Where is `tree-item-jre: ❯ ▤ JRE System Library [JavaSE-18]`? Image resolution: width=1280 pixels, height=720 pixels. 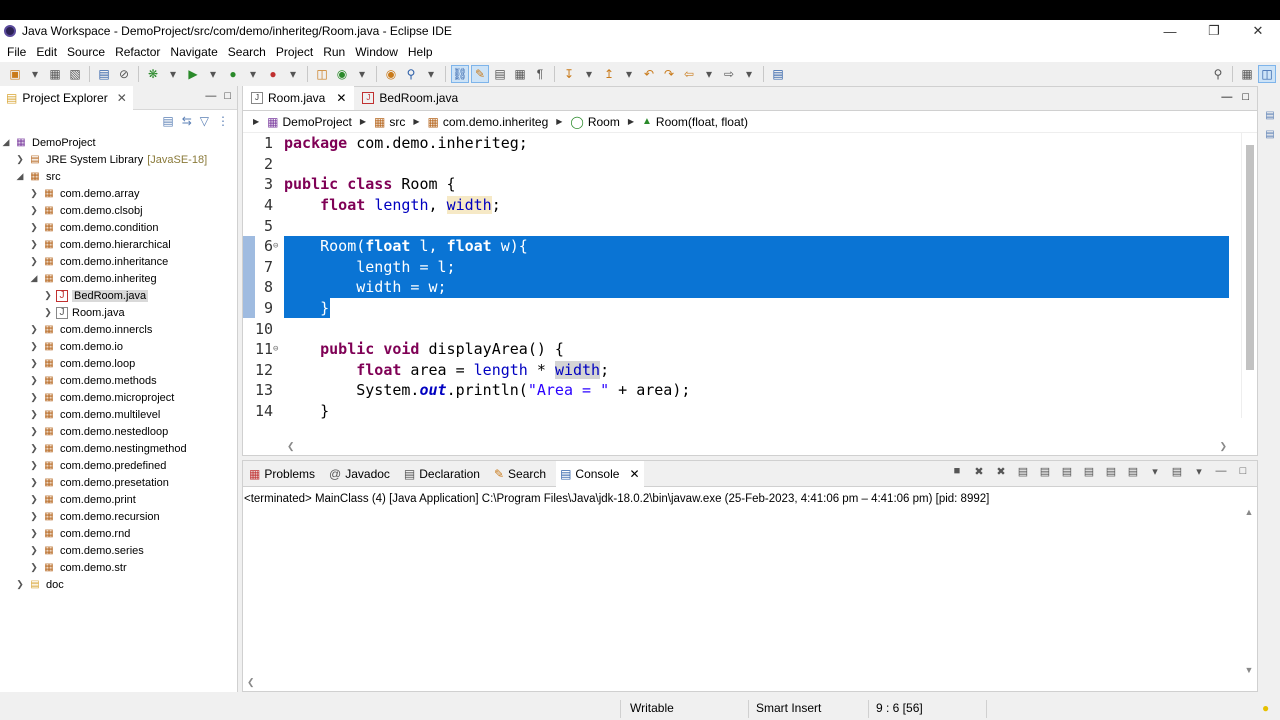
tree-item-jre: ❯ ▤ JRE System Library [JavaSE-18] is located at coordinates (118, 159).